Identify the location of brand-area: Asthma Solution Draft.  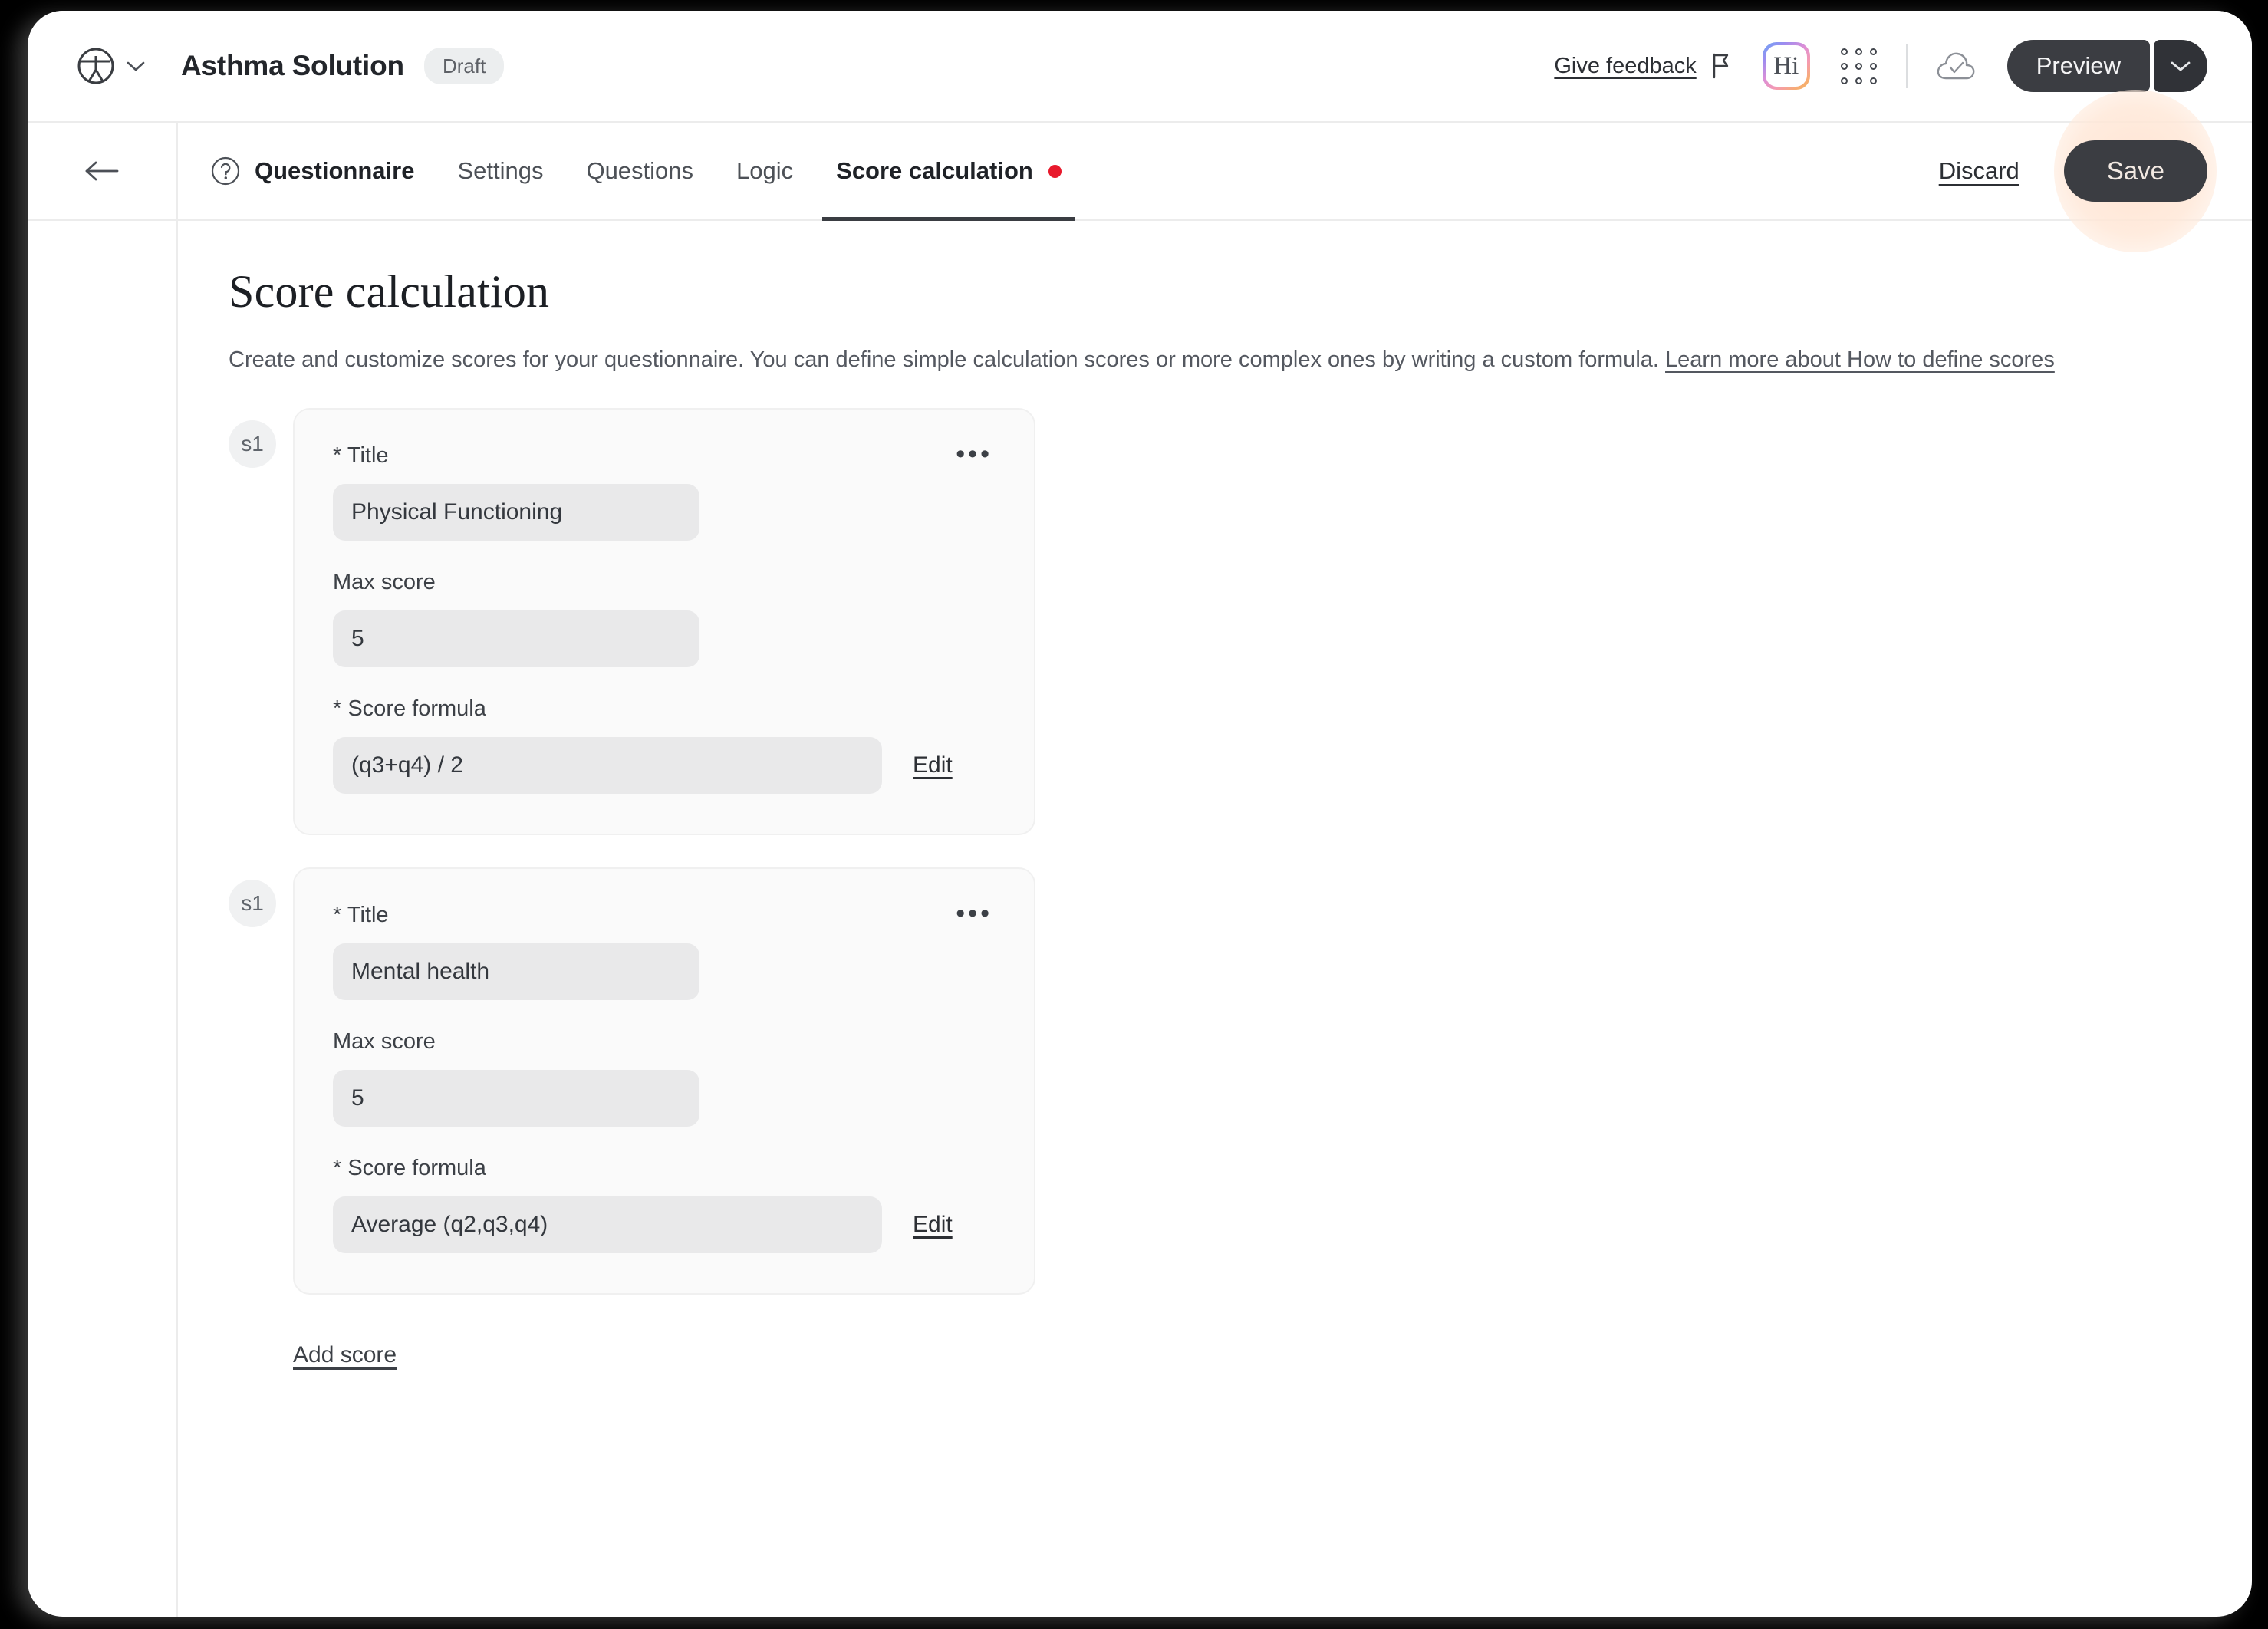
(291, 66).